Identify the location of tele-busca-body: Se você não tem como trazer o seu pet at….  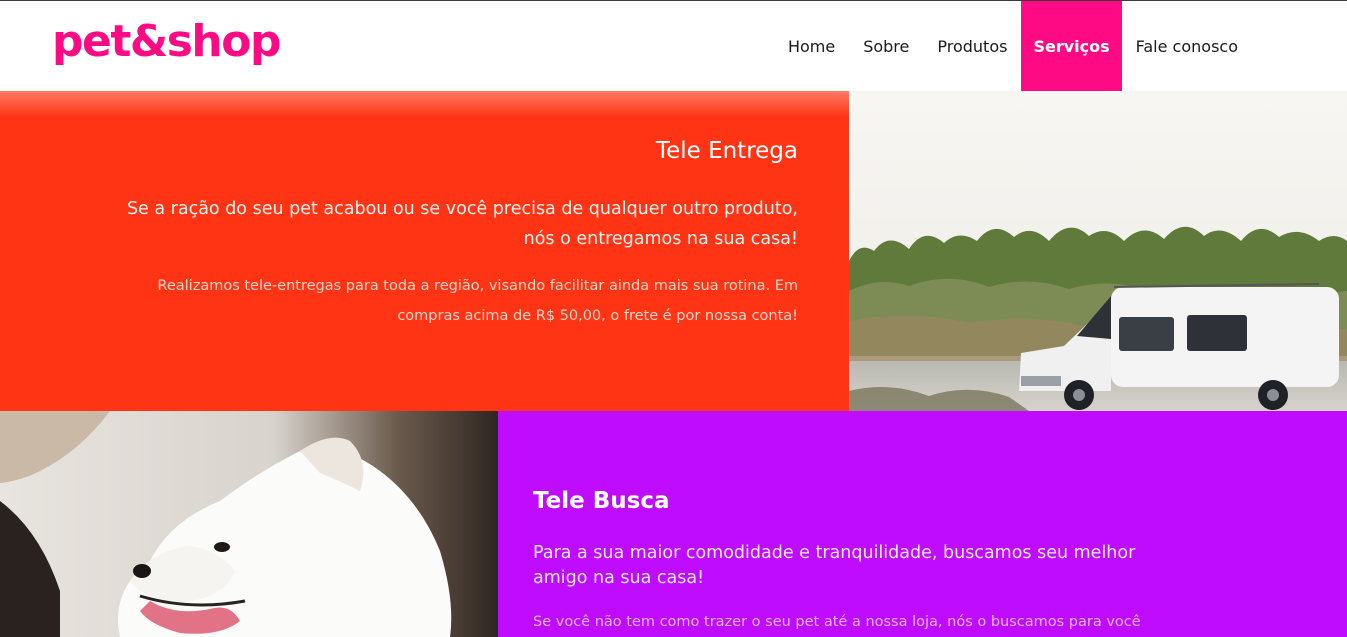
(837, 622).